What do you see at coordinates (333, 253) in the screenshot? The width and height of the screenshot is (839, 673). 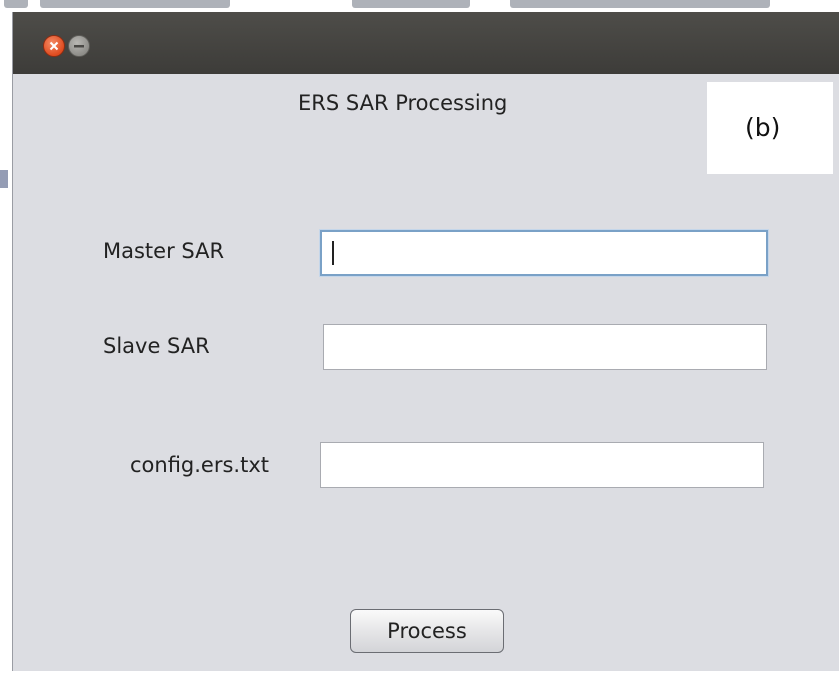 I see `text-caret` at bounding box center [333, 253].